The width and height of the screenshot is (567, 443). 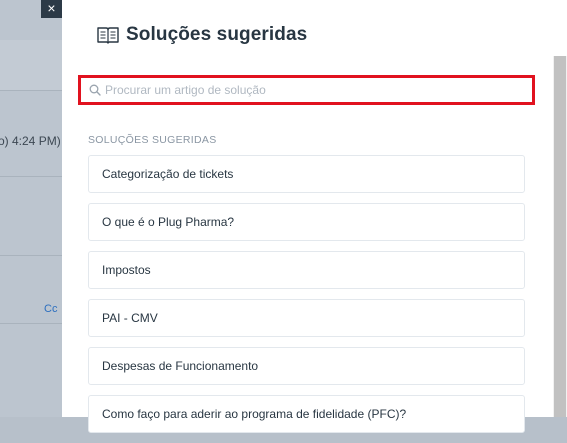 I want to click on scrollbar, so click(x=560, y=236).